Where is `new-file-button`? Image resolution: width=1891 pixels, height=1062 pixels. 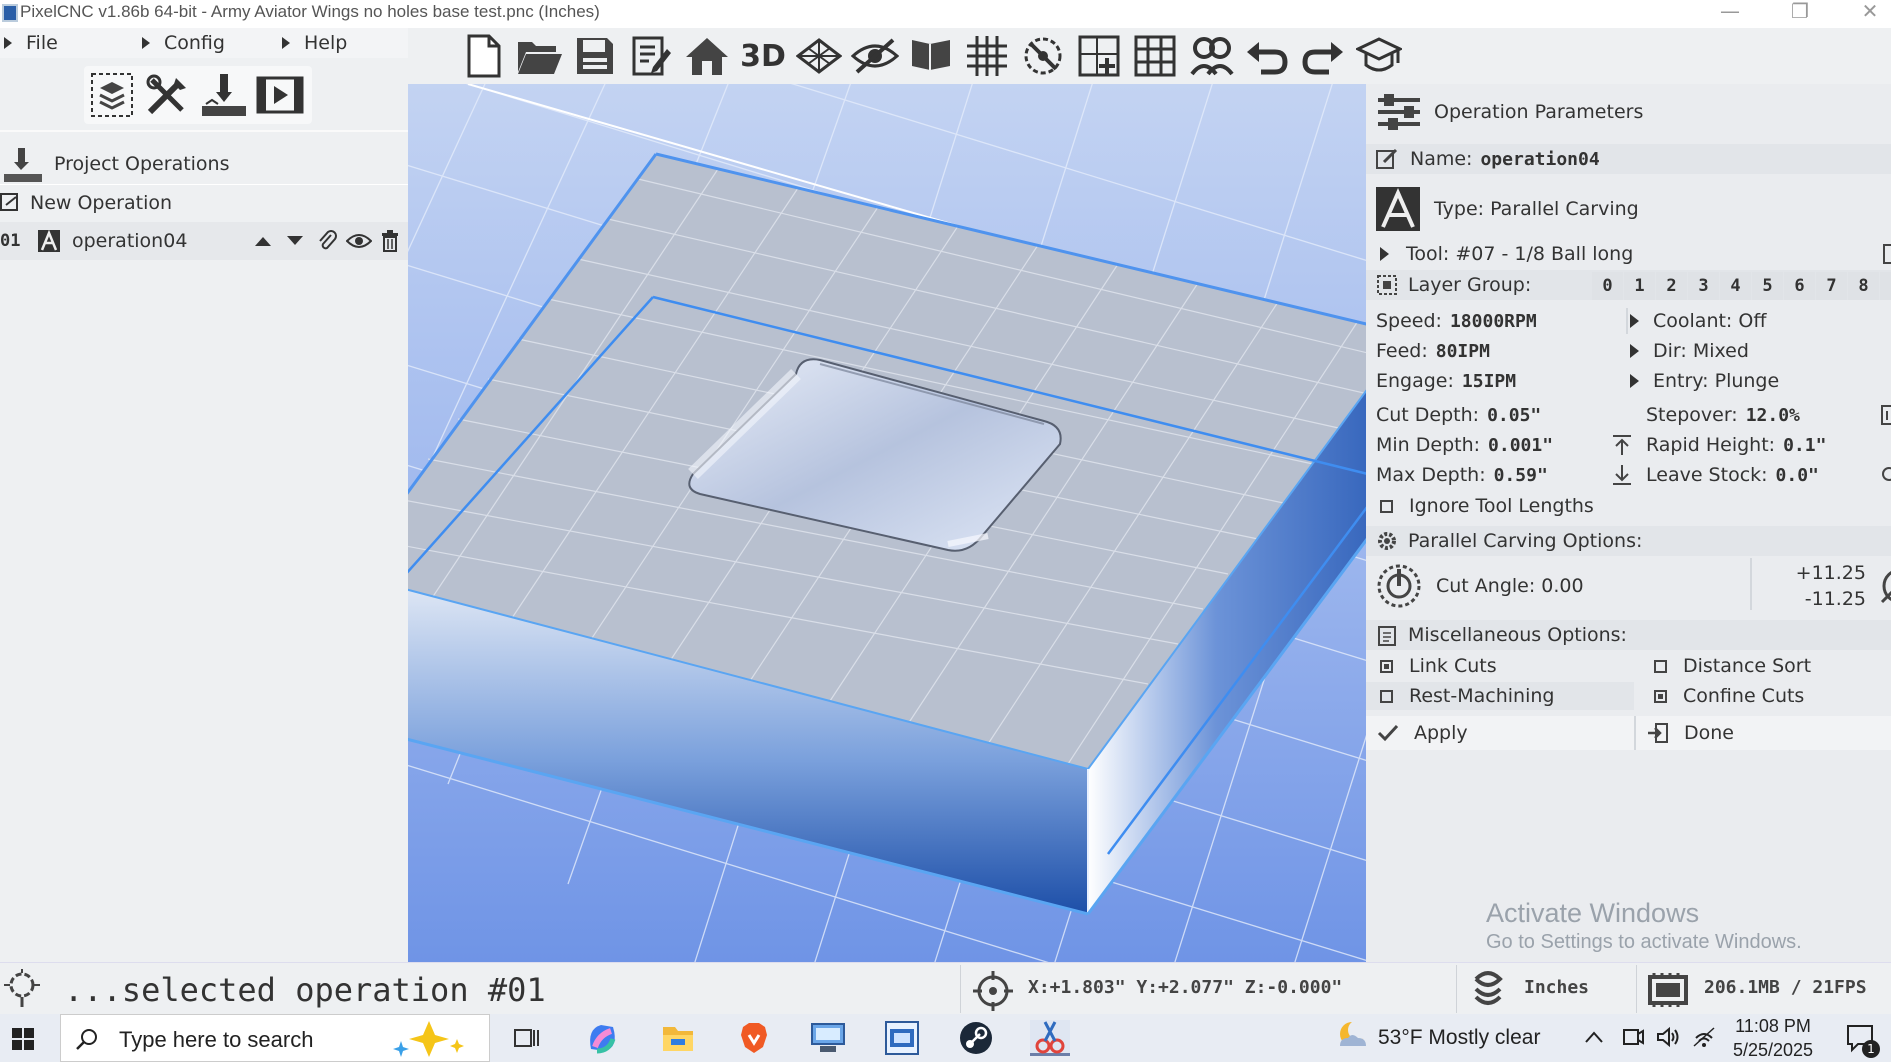 new-file-button is located at coordinates (483, 56).